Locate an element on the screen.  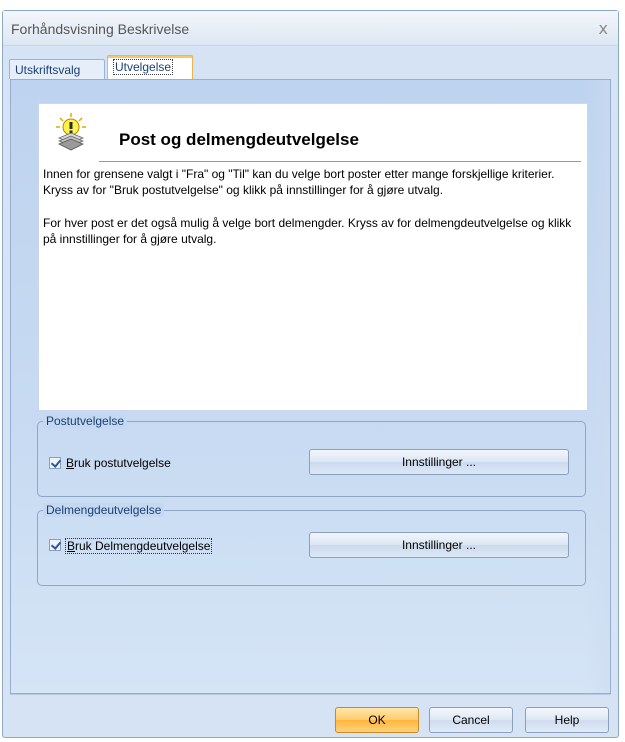
window-title: Forhåndsvisning Beskrivelse is located at coordinates (100, 29).